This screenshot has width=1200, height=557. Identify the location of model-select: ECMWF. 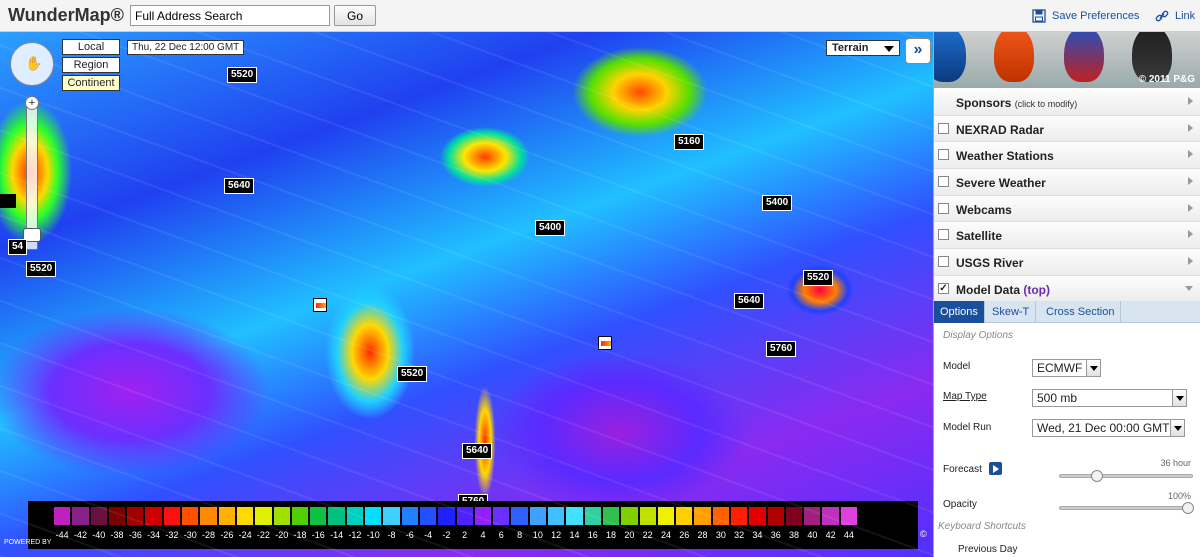
(1066, 368).